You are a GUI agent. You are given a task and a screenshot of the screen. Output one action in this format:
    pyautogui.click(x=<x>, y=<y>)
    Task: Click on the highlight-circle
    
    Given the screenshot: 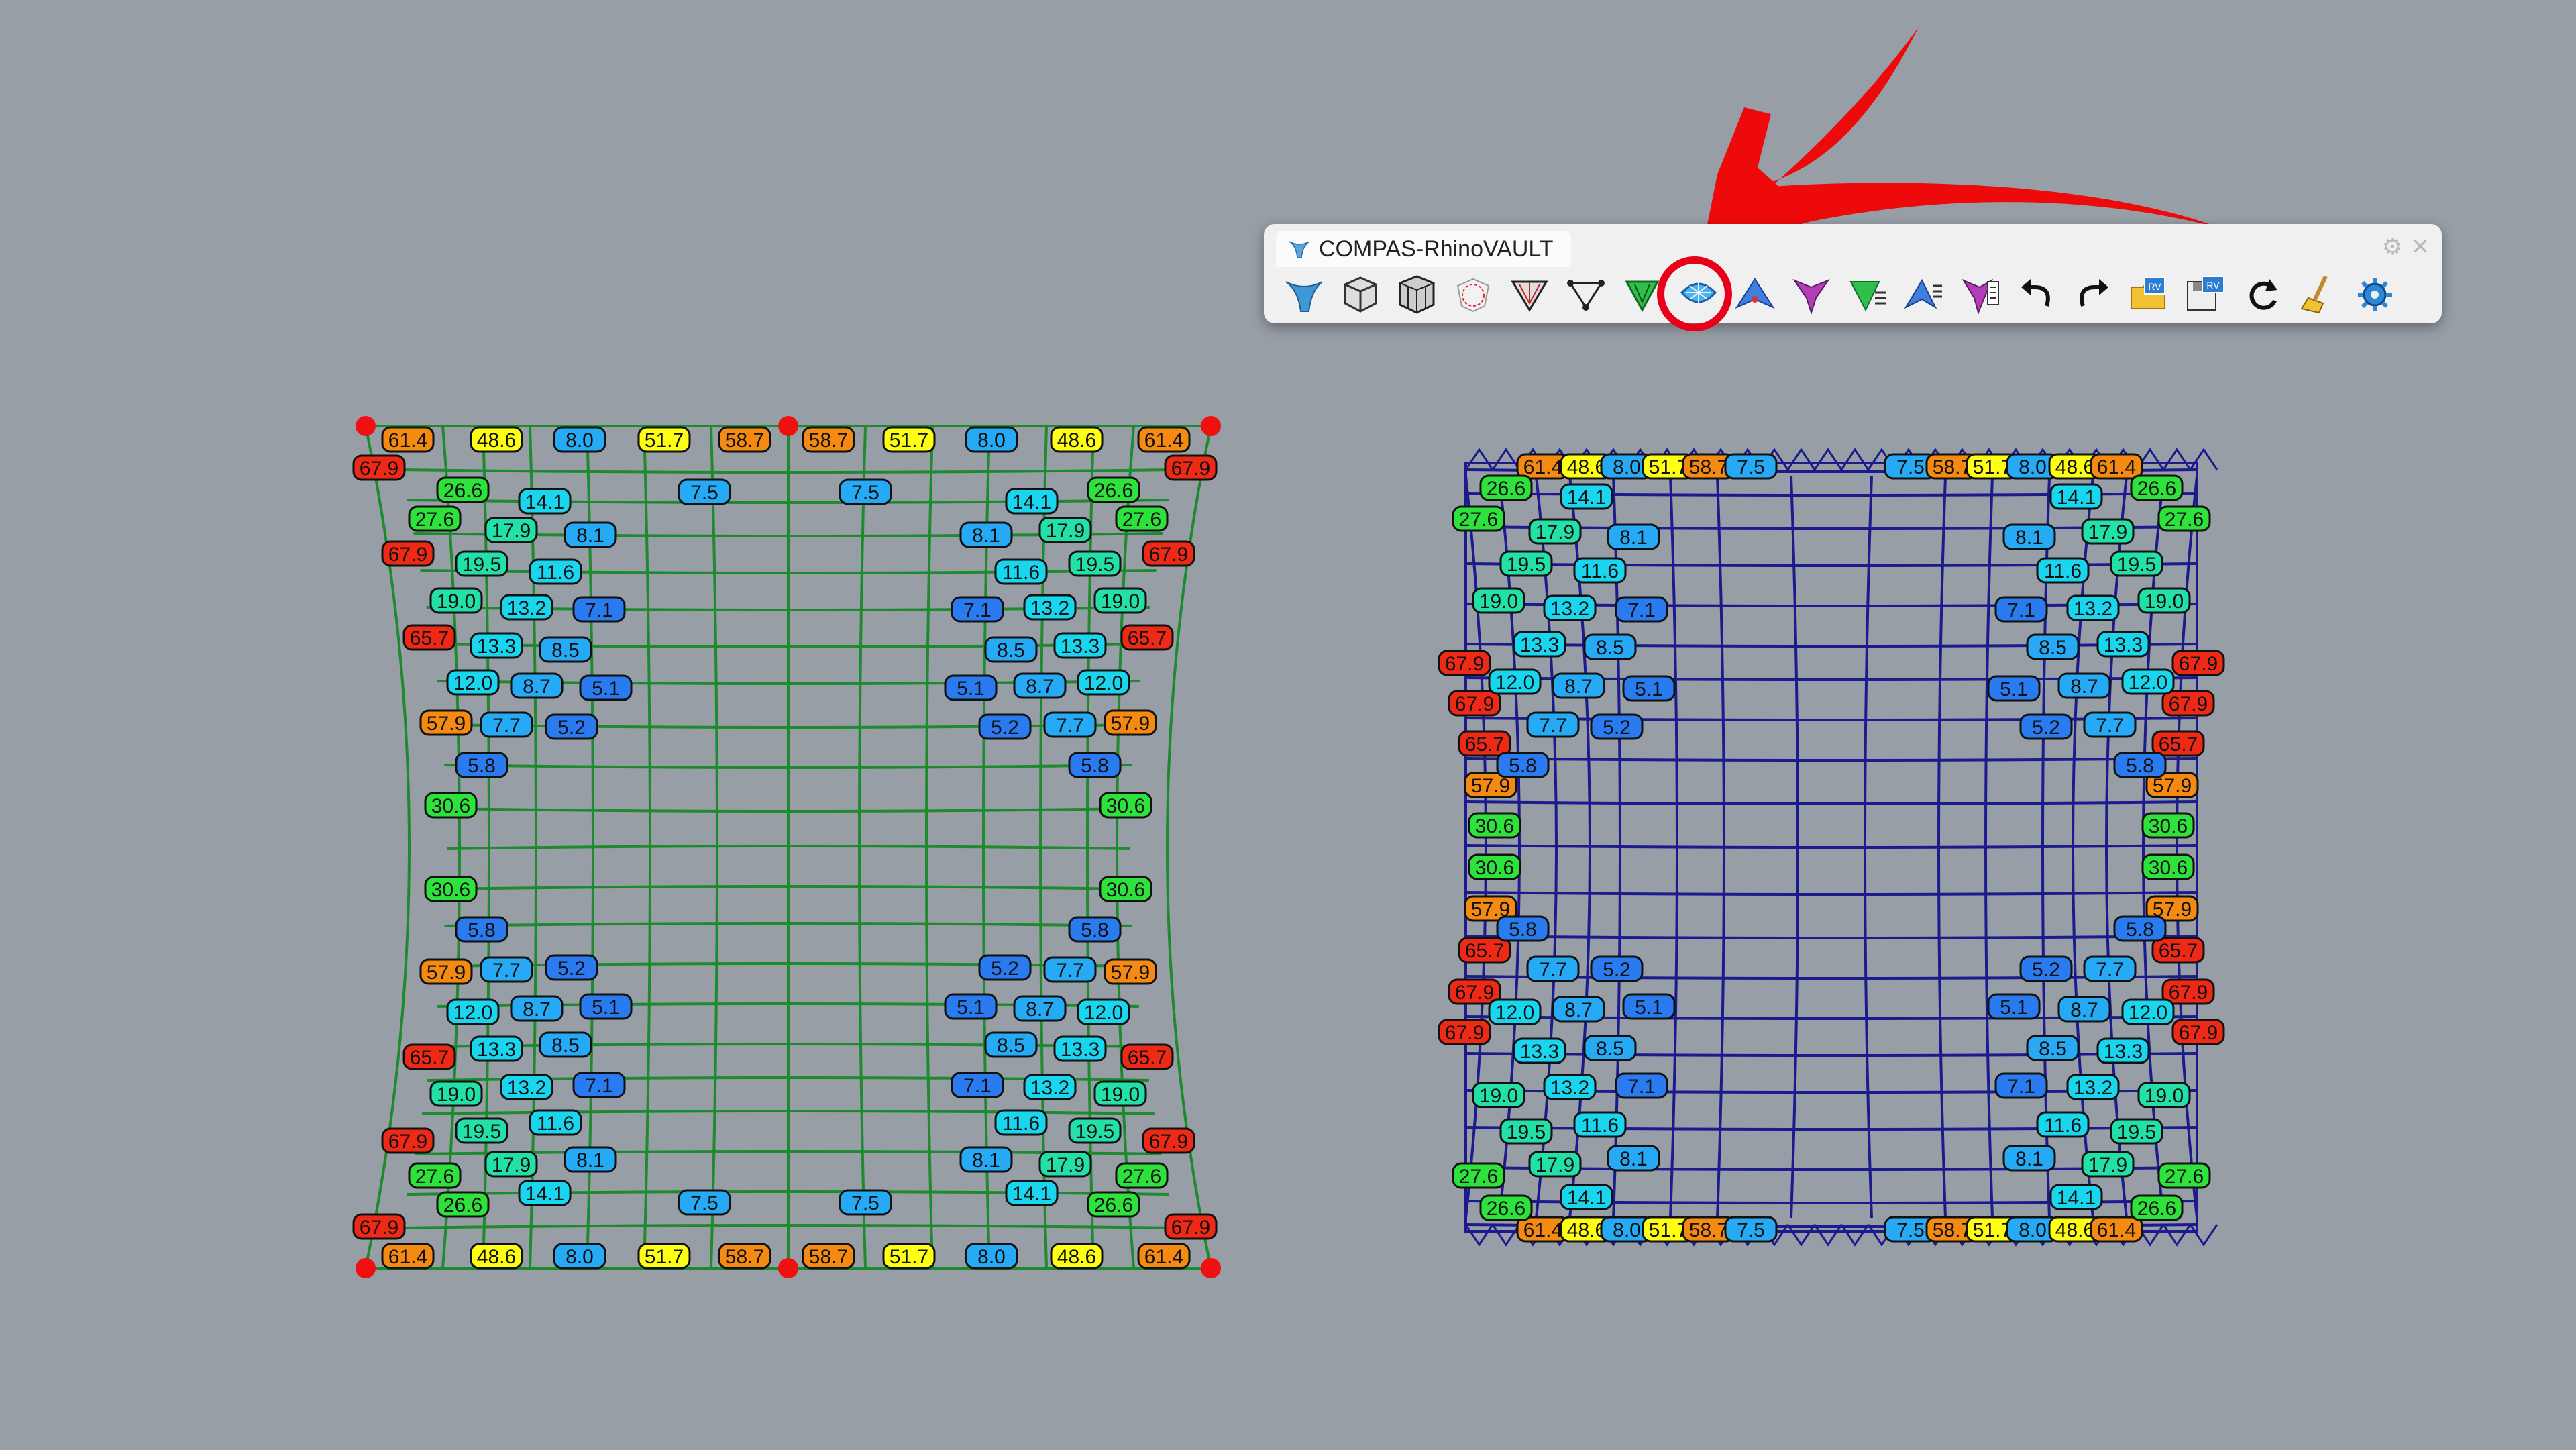 What is the action you would take?
    pyautogui.click(x=1694, y=293)
    